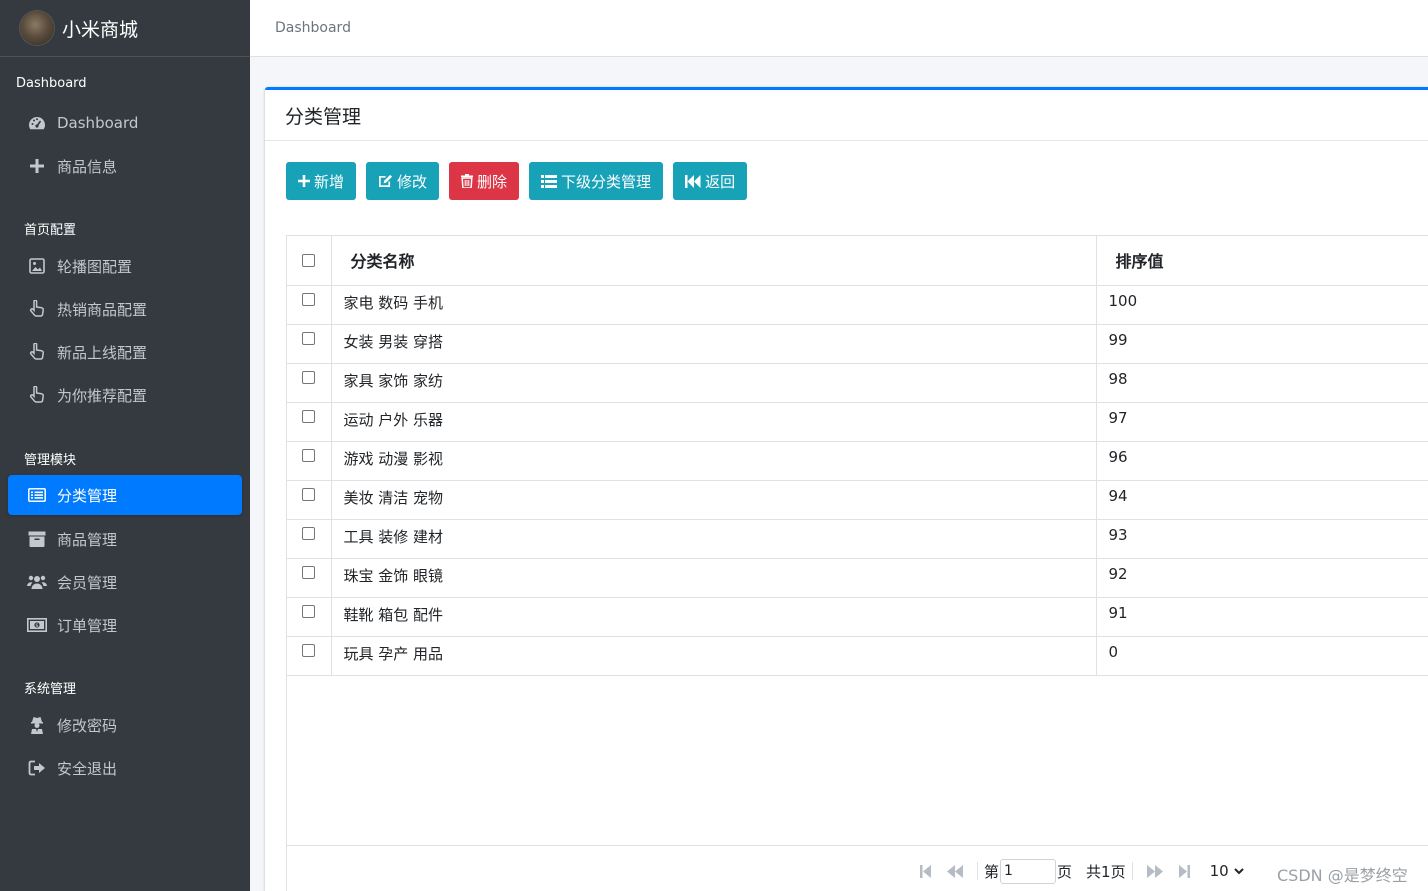 The image size is (1428, 891). I want to click on table-row: 家具 家饰 家纺 98, so click(857, 383).